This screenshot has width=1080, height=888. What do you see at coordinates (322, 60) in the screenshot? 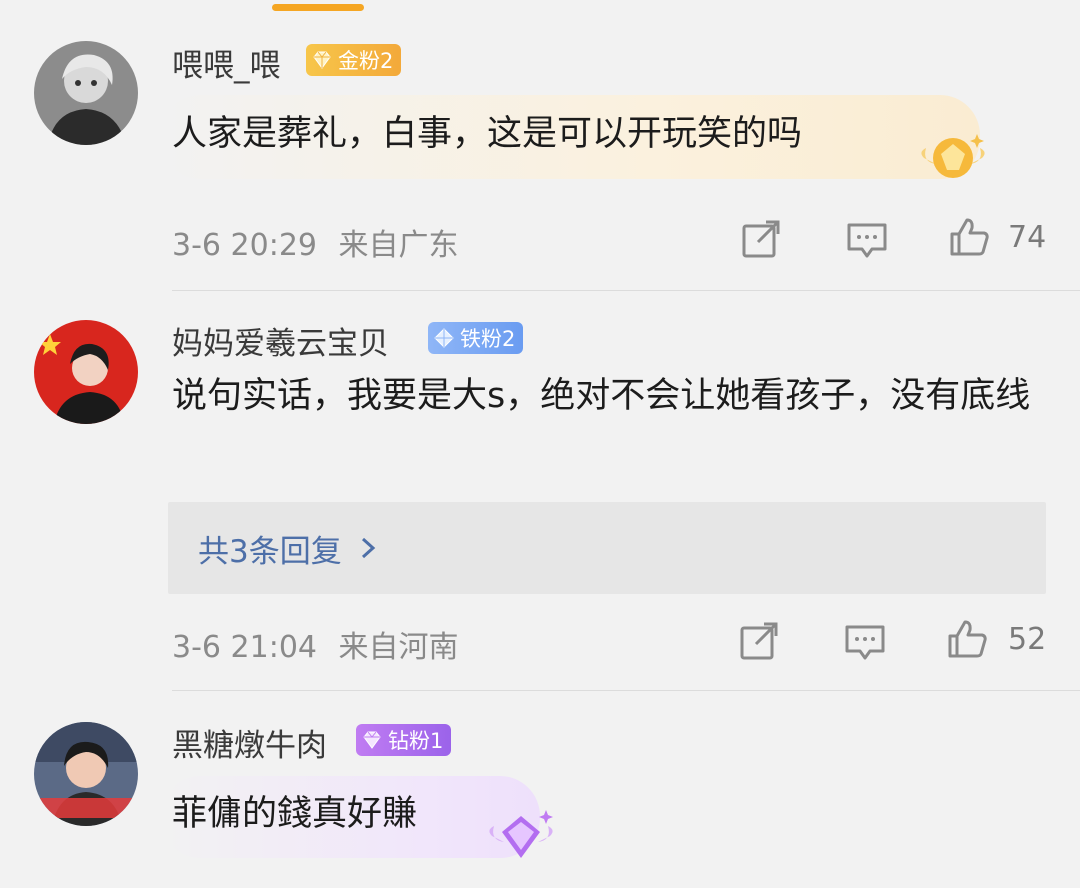
I see `gold-gem-icon` at bounding box center [322, 60].